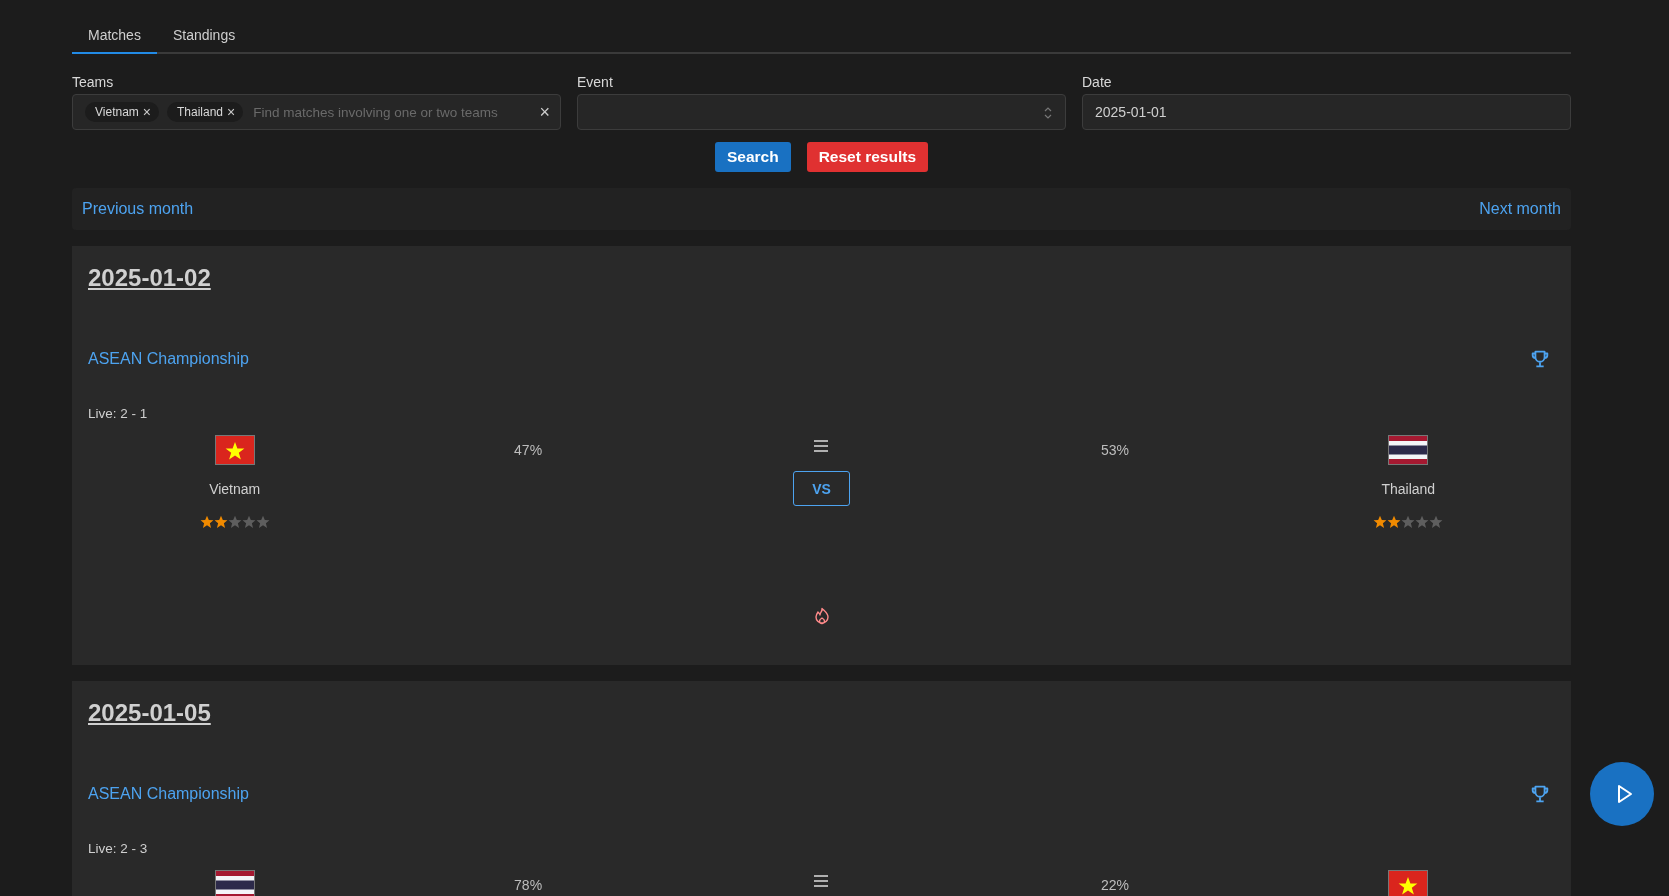  What do you see at coordinates (118, 848) in the screenshot?
I see `live-score: Live: 2 - 3` at bounding box center [118, 848].